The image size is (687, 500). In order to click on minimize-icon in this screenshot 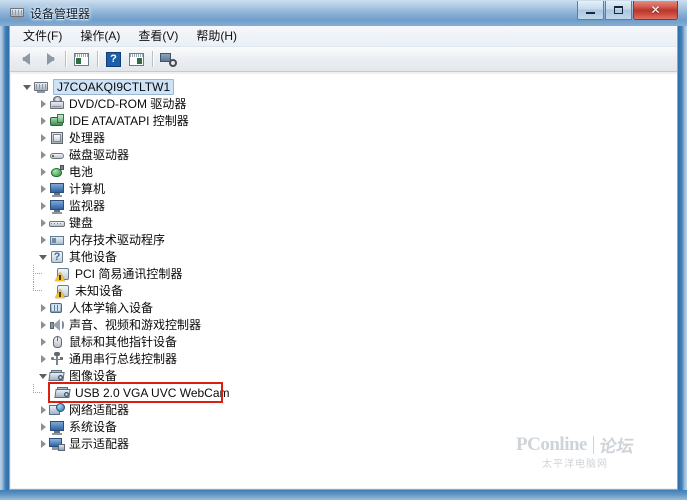, I will do `click(590, 12)`.